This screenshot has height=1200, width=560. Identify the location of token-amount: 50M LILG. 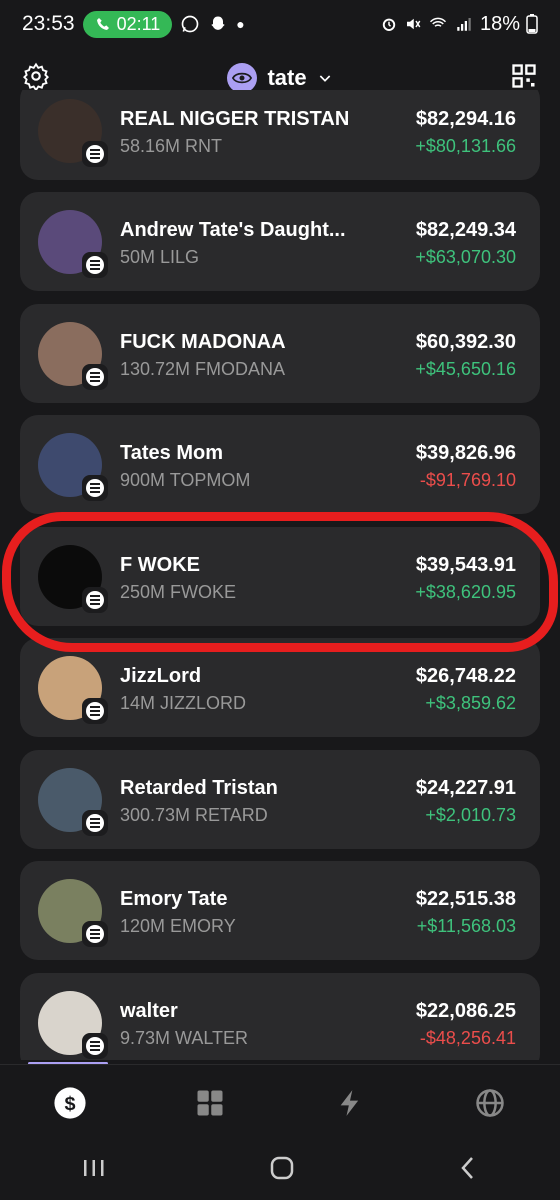
(160, 257).